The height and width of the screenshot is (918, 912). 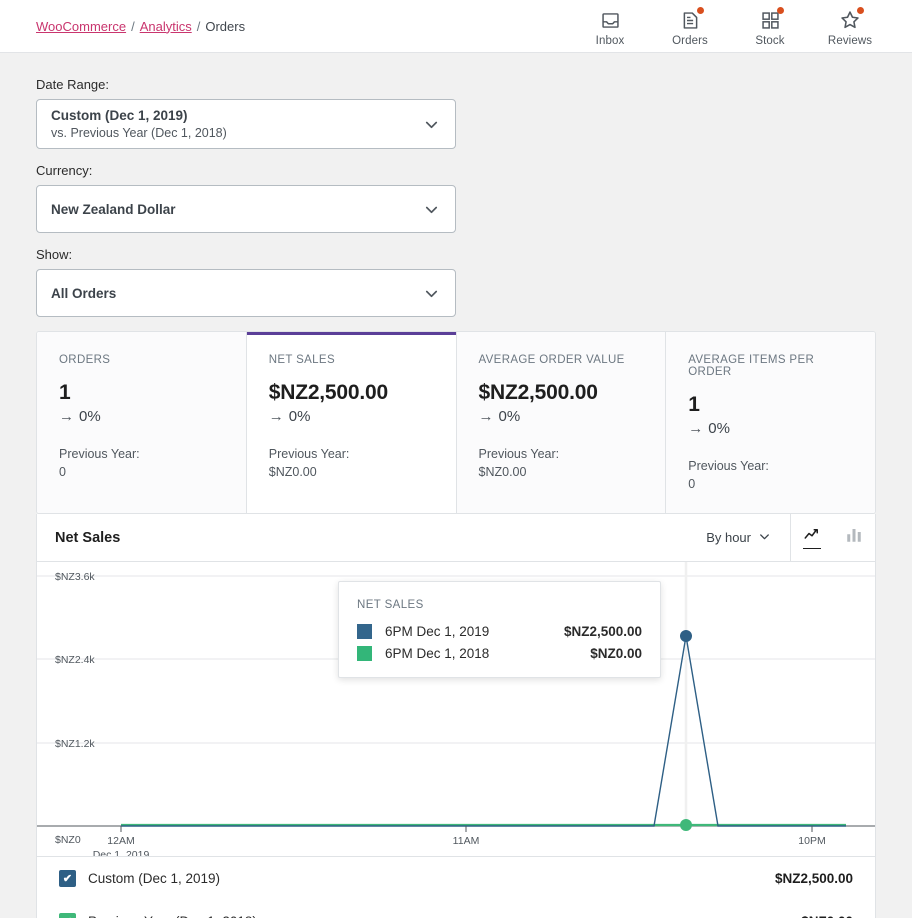 What do you see at coordinates (246, 209) in the screenshot?
I see `currency-select: New Zealand Dollar` at bounding box center [246, 209].